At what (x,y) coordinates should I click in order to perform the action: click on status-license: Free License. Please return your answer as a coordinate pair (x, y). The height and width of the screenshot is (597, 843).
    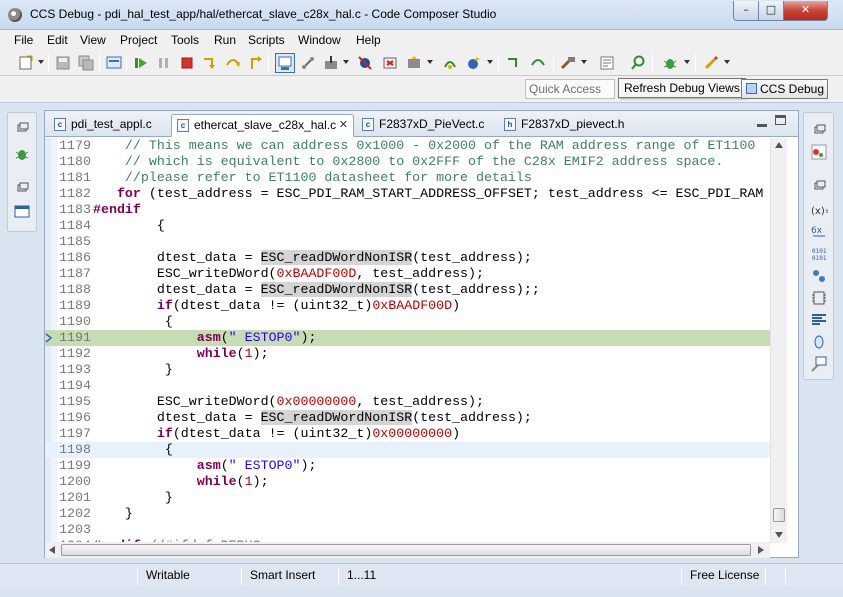
    Looking at the image, I should click on (724, 575).